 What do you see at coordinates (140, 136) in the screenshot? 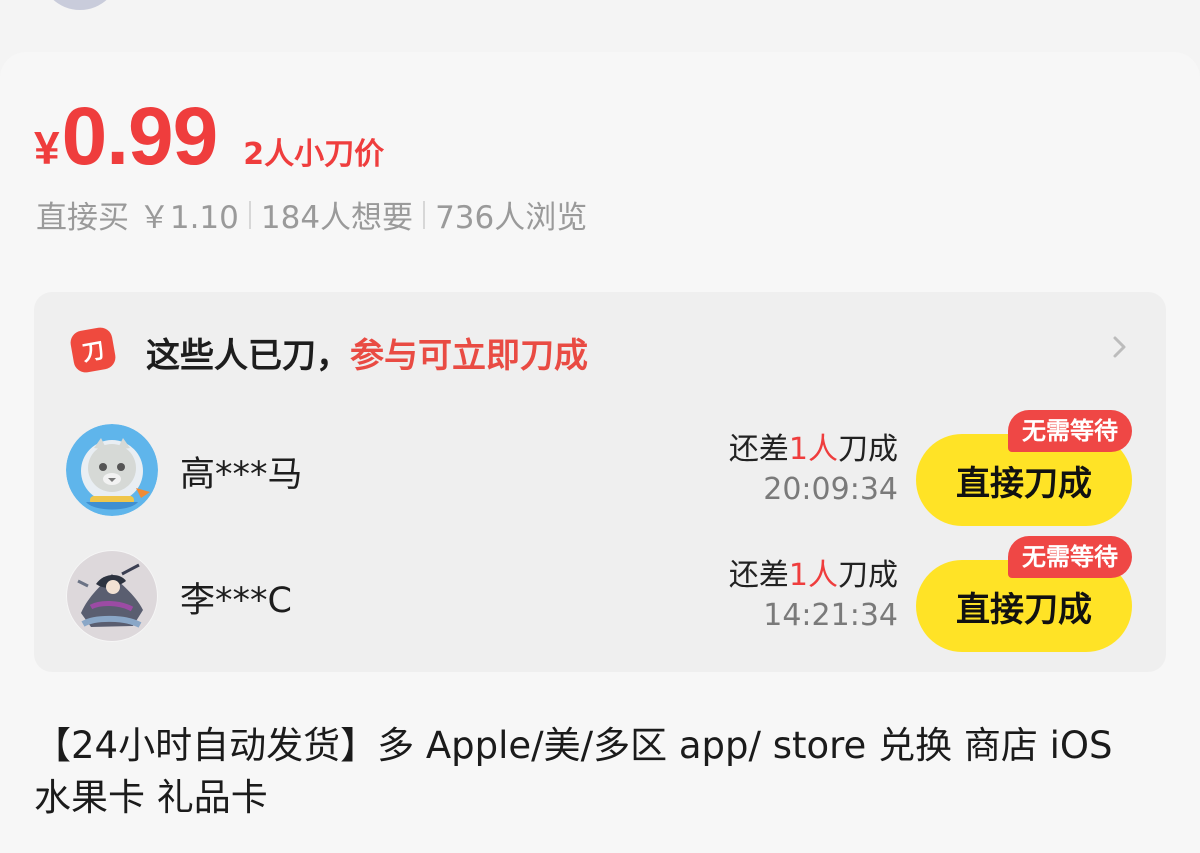
I see `price-amount: 0.99` at bounding box center [140, 136].